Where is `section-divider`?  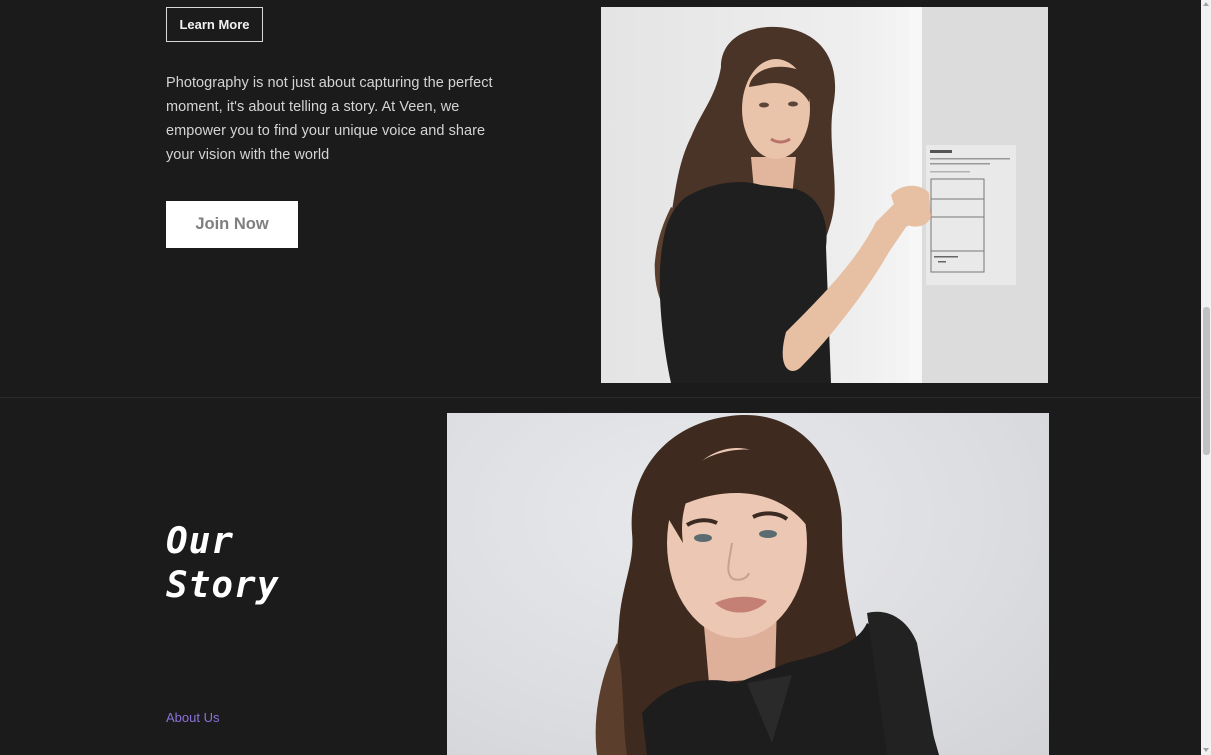 section-divider is located at coordinates (600, 397).